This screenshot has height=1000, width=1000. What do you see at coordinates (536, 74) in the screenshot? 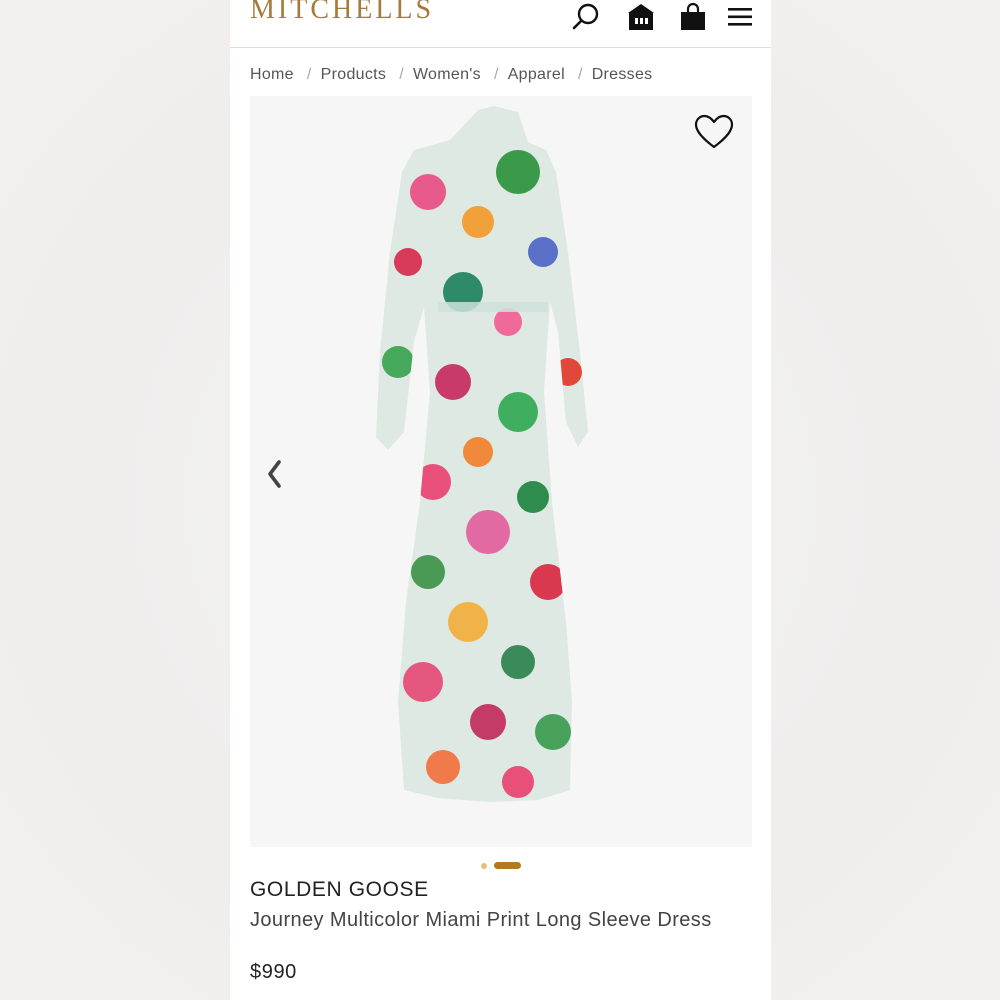
I see `breadcrumb-apparel: Apparel` at bounding box center [536, 74].